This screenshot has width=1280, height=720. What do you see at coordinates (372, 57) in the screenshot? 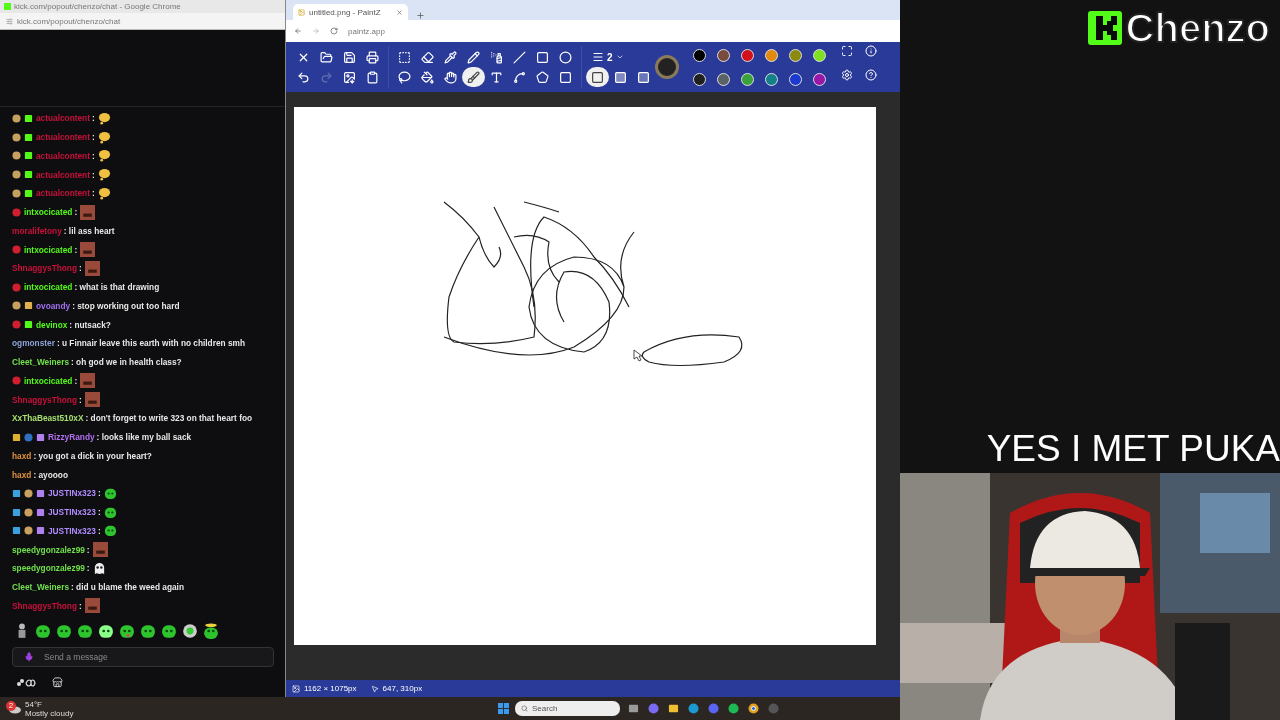
I see `printer-icon` at bounding box center [372, 57].